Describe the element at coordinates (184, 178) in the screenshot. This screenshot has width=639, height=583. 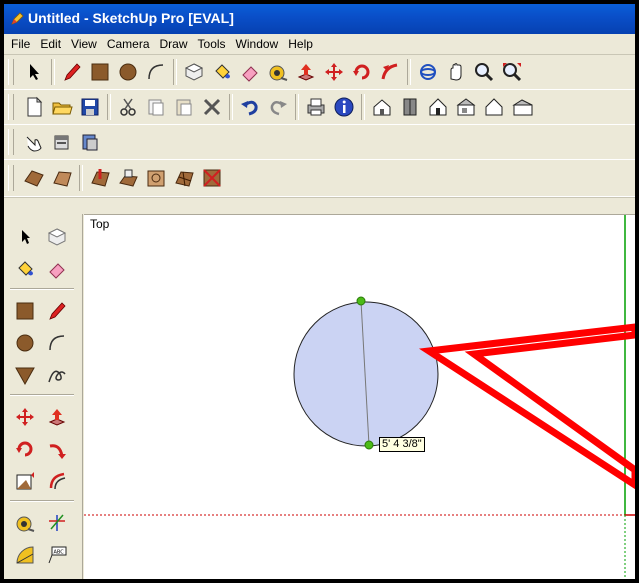
I see `add-detail-button` at that location.